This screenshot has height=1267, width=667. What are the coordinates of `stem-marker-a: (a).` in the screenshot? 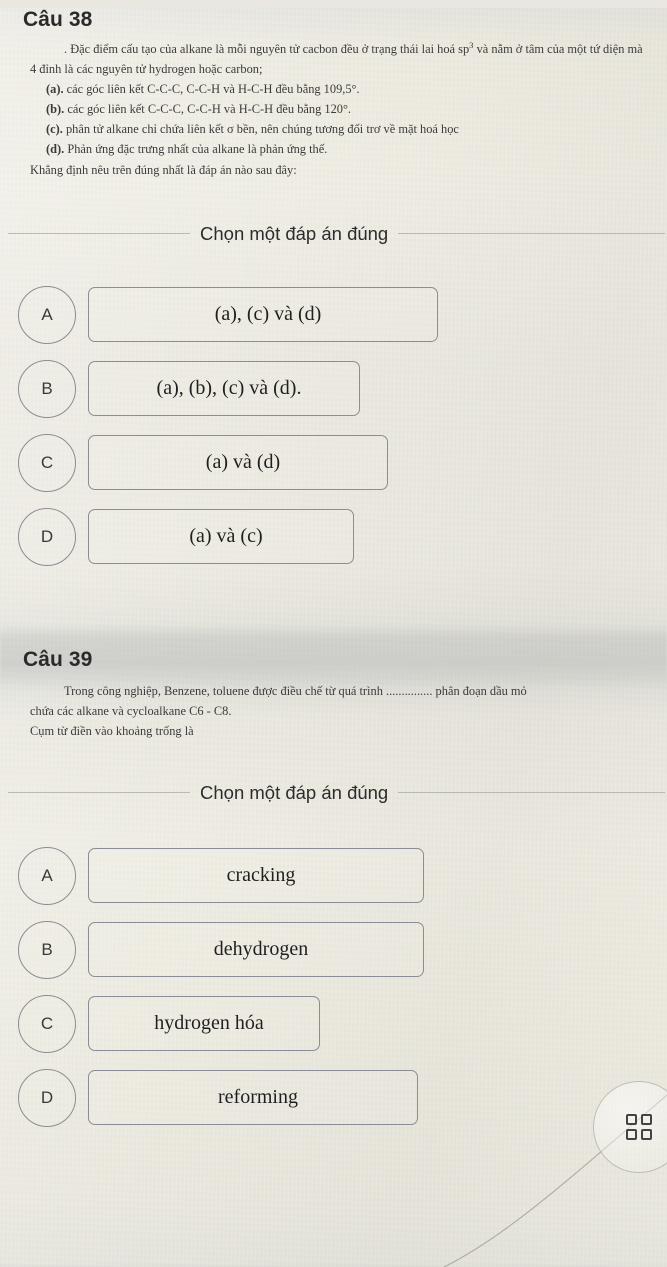 It's located at (55, 89).